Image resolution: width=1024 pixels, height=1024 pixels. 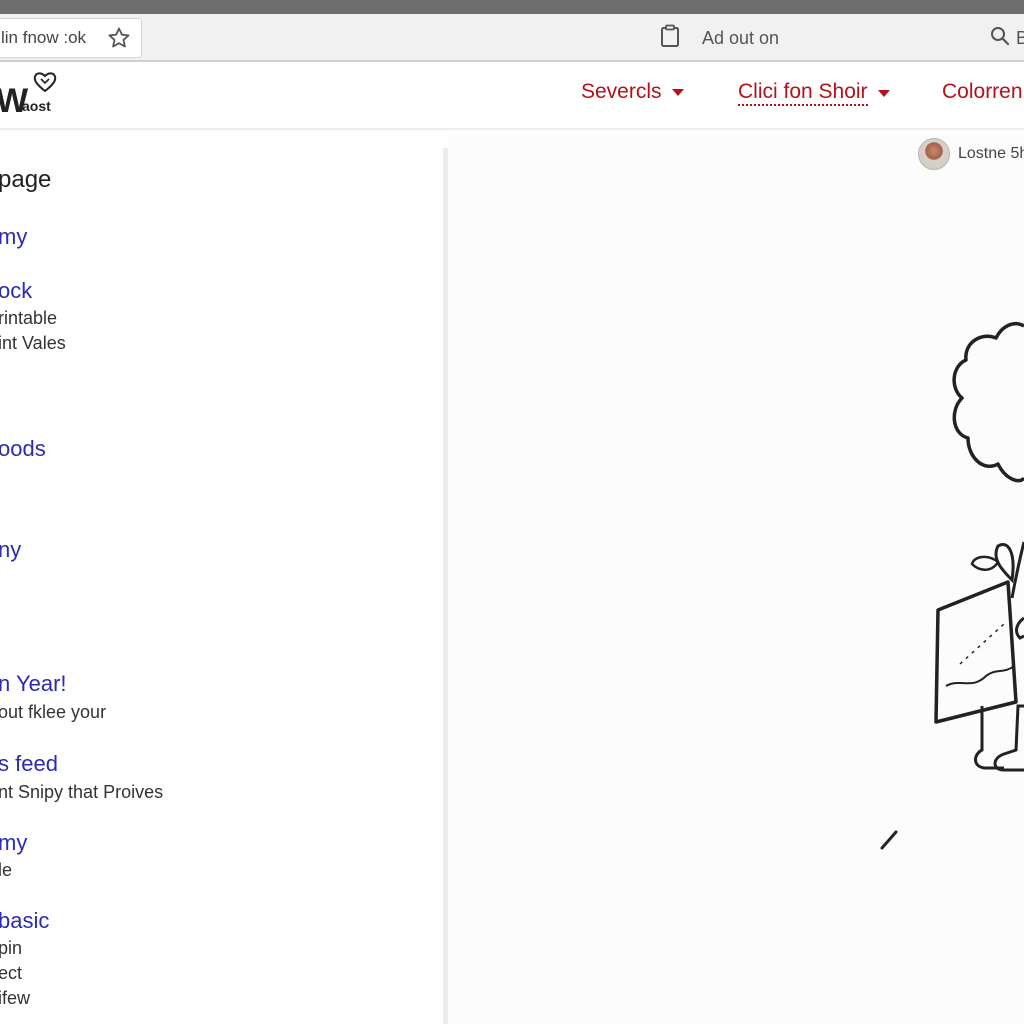 I want to click on nav-colorren: Colorren, so click(x=982, y=92).